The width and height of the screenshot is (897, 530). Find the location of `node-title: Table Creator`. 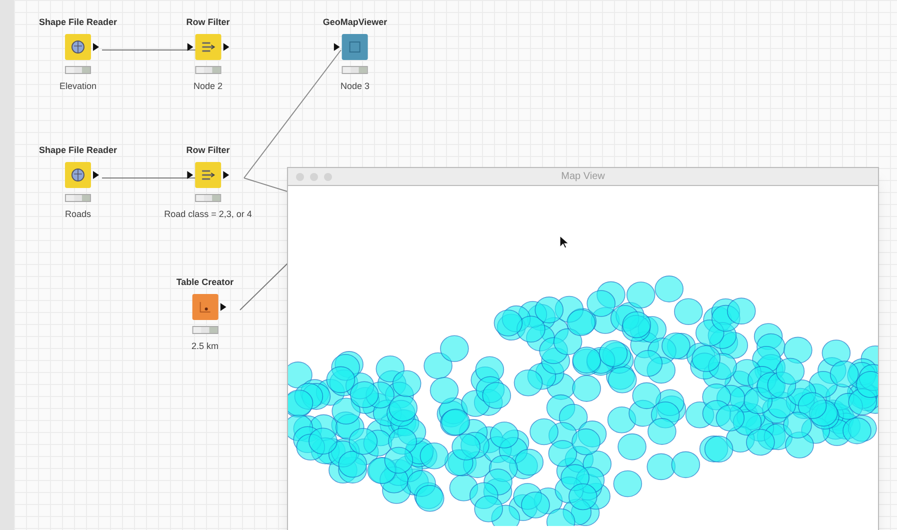

node-title: Table Creator is located at coordinates (205, 282).